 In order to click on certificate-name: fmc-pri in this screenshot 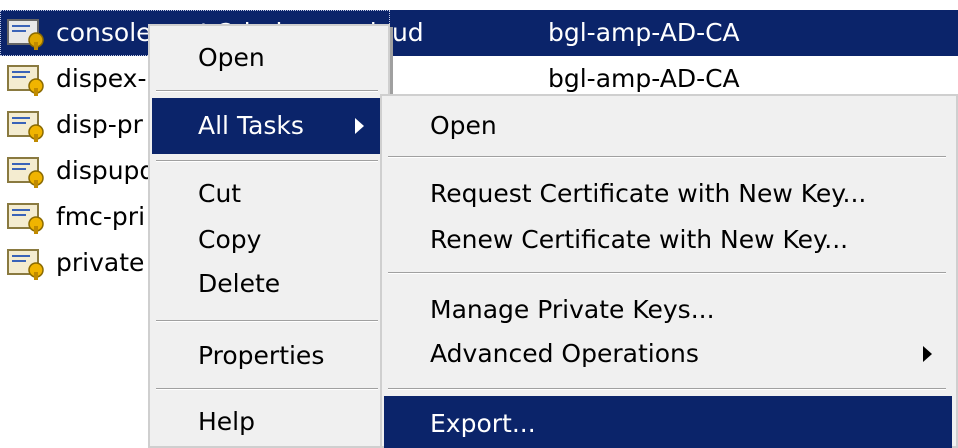, I will do `click(101, 216)`.